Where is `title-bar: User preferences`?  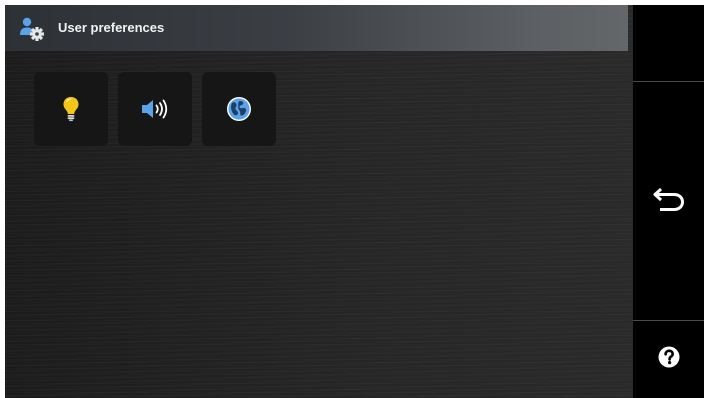
title-bar: User preferences is located at coordinates (316, 28).